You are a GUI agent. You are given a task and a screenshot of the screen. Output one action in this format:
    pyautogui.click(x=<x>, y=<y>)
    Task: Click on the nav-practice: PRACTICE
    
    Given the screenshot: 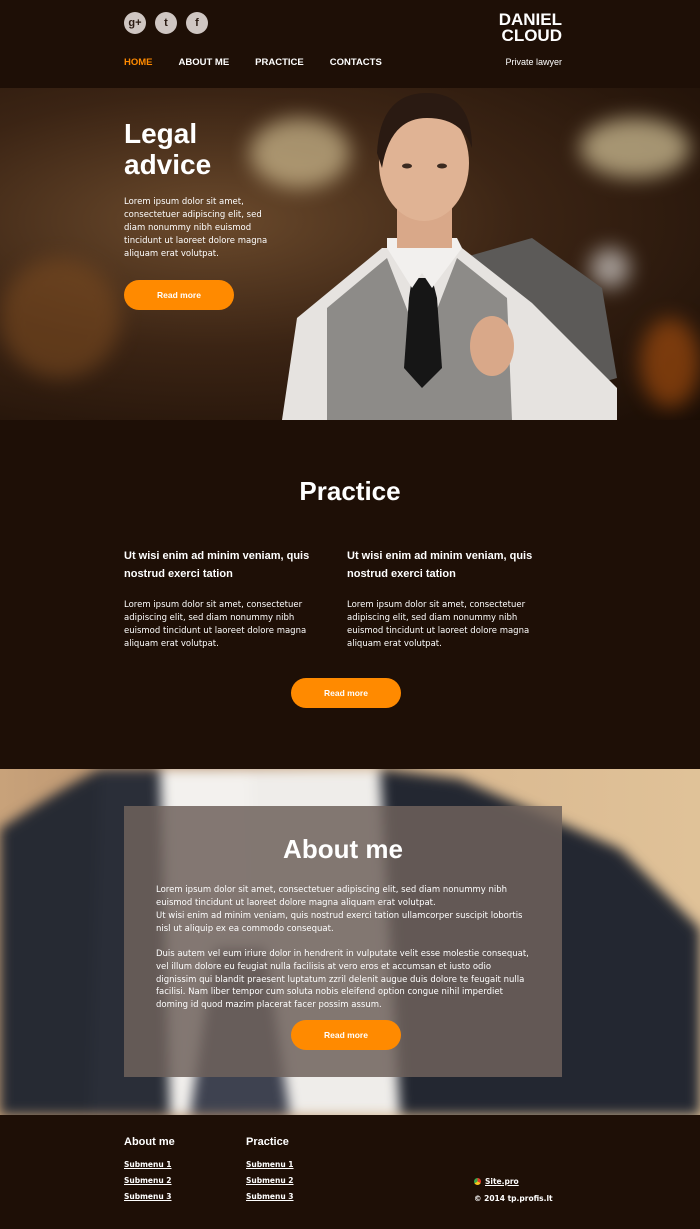 What is the action you would take?
    pyautogui.click(x=279, y=62)
    